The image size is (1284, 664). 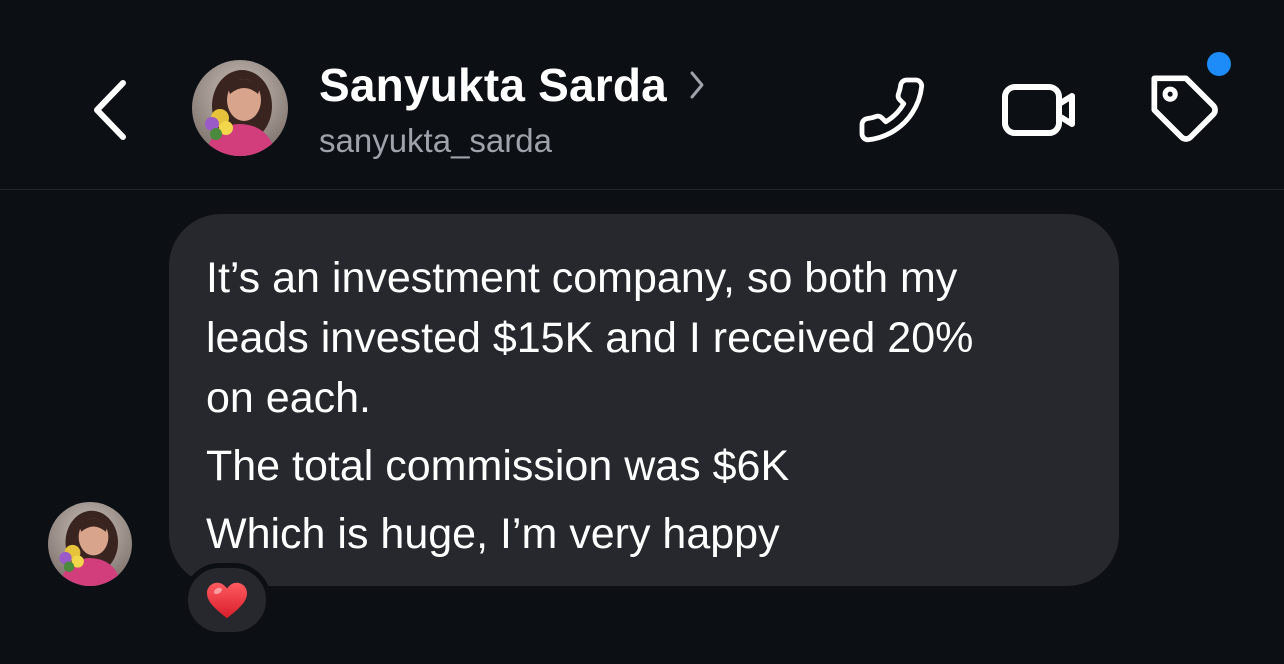 I want to click on contact-name: Sanyukta Sarda, so click(x=493, y=85).